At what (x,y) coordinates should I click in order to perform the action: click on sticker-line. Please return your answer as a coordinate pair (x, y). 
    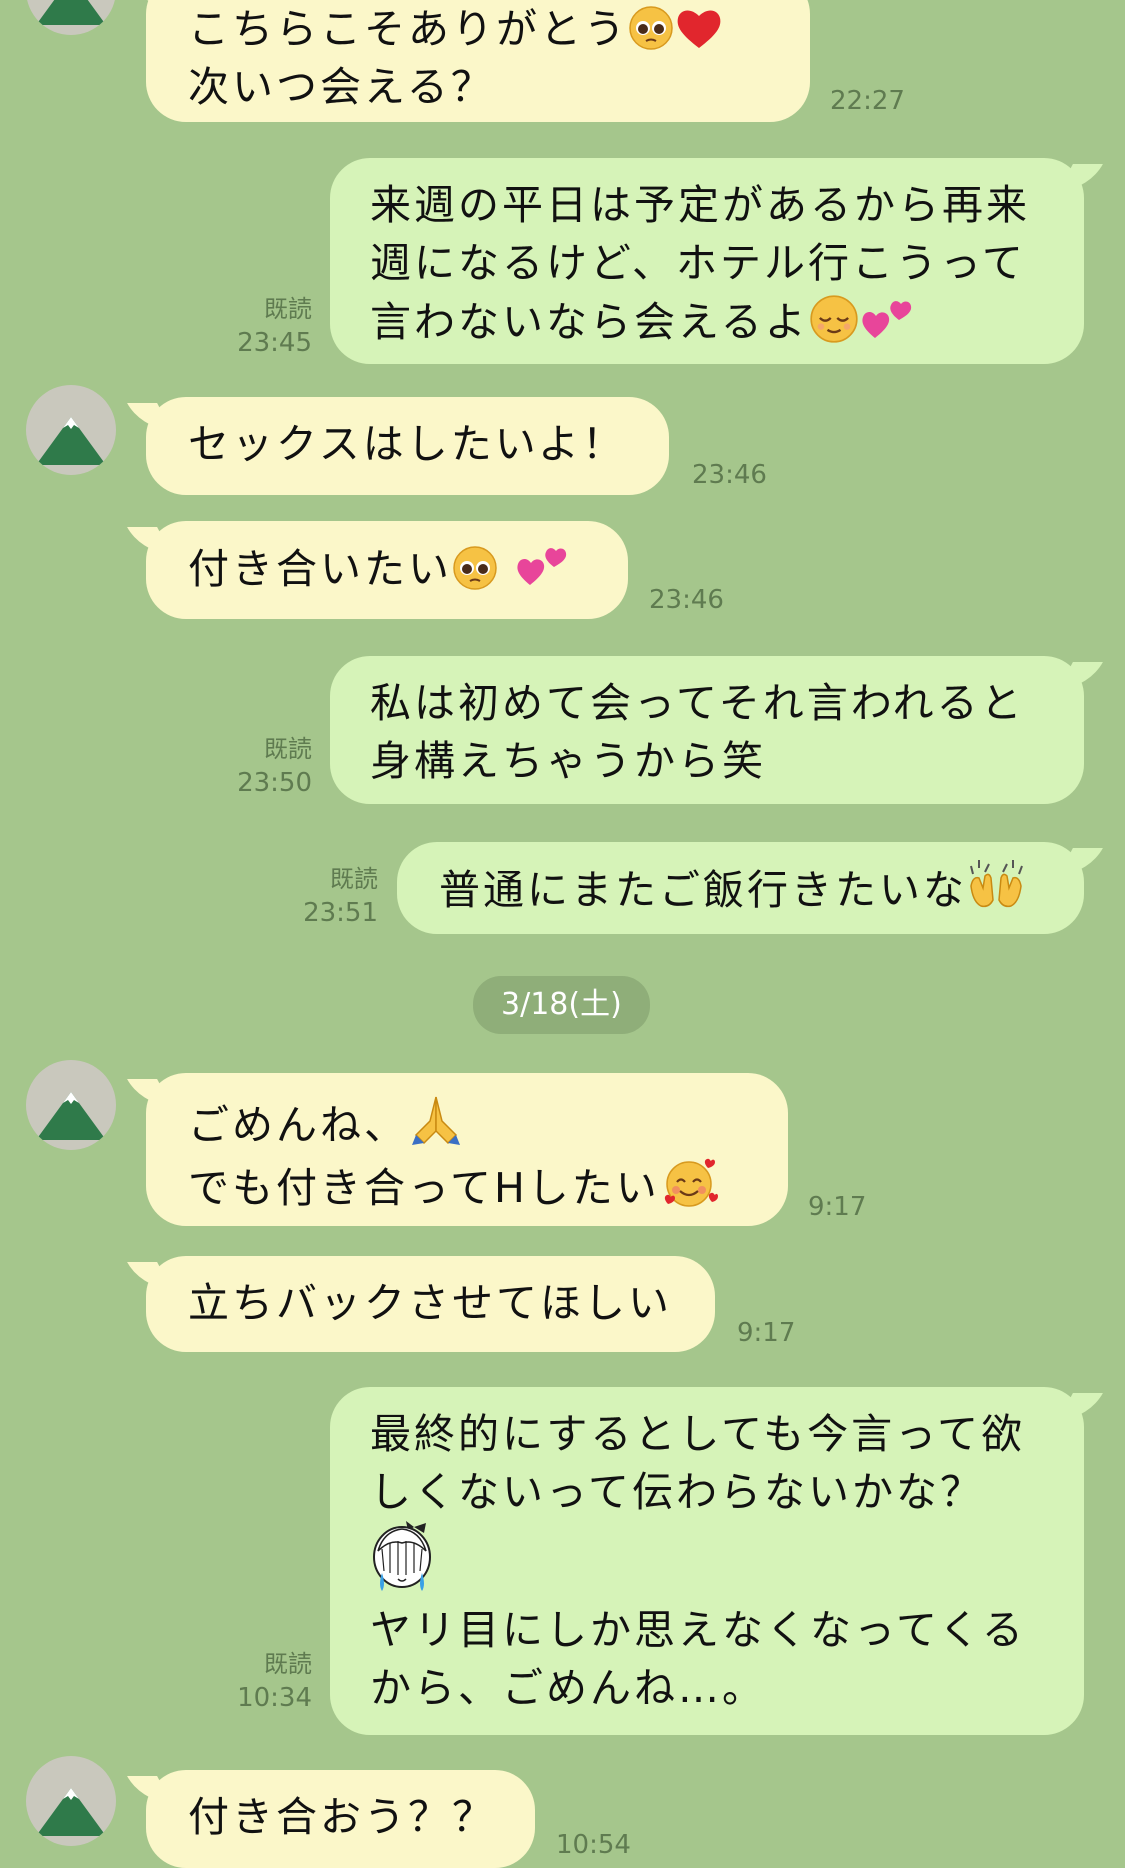
    Looking at the image, I should click on (712, 1561).